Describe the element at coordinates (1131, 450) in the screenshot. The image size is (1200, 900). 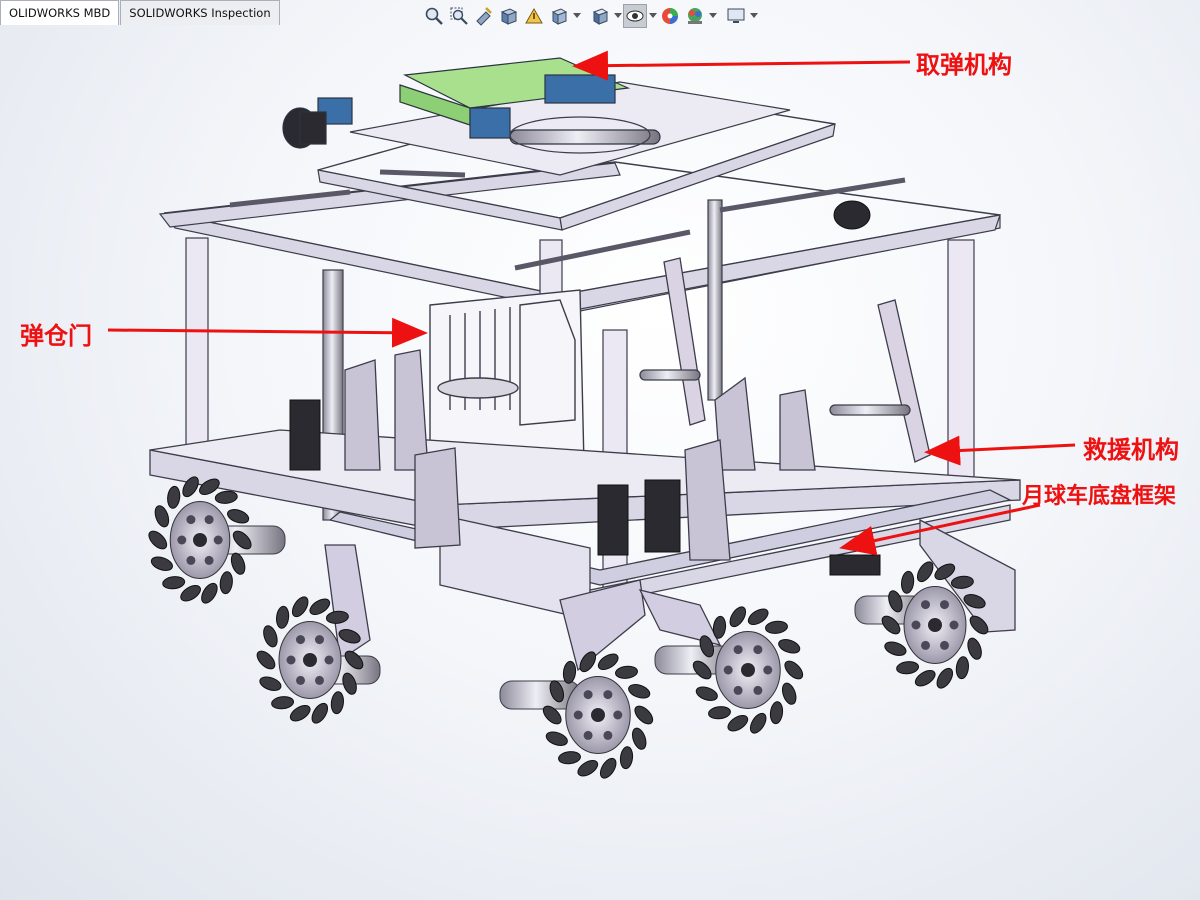
I see `callout-rescue-mechanism: 救援机构` at that location.